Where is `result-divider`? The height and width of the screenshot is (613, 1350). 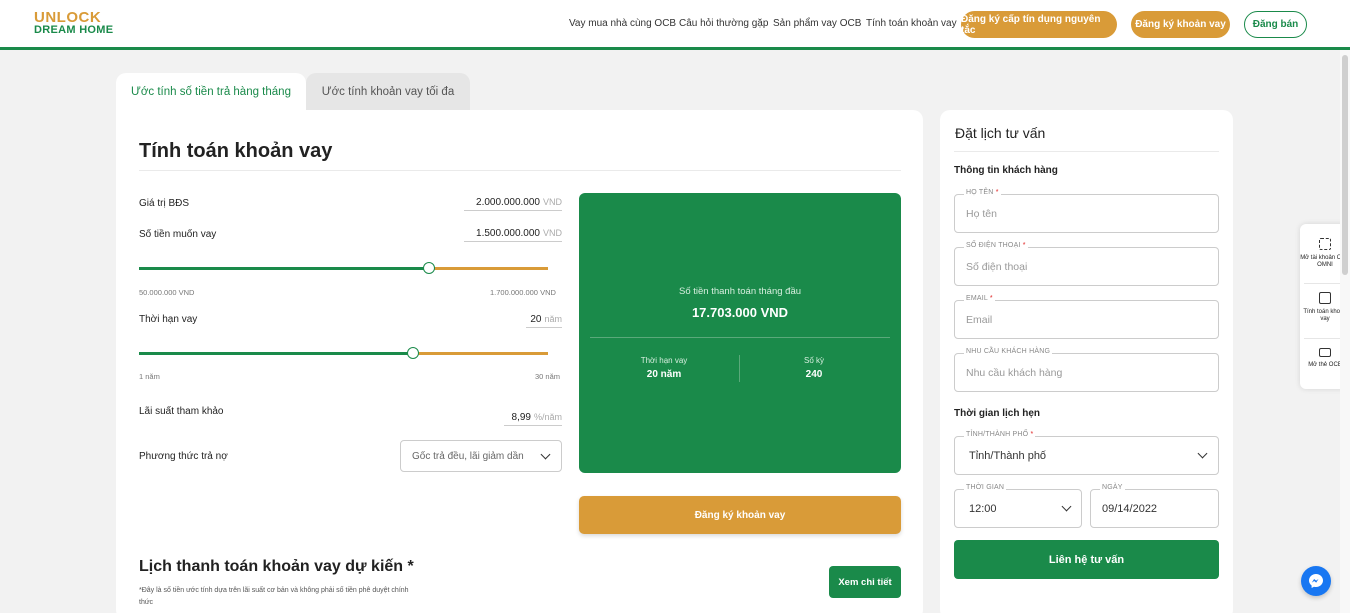
result-divider is located at coordinates (740, 337).